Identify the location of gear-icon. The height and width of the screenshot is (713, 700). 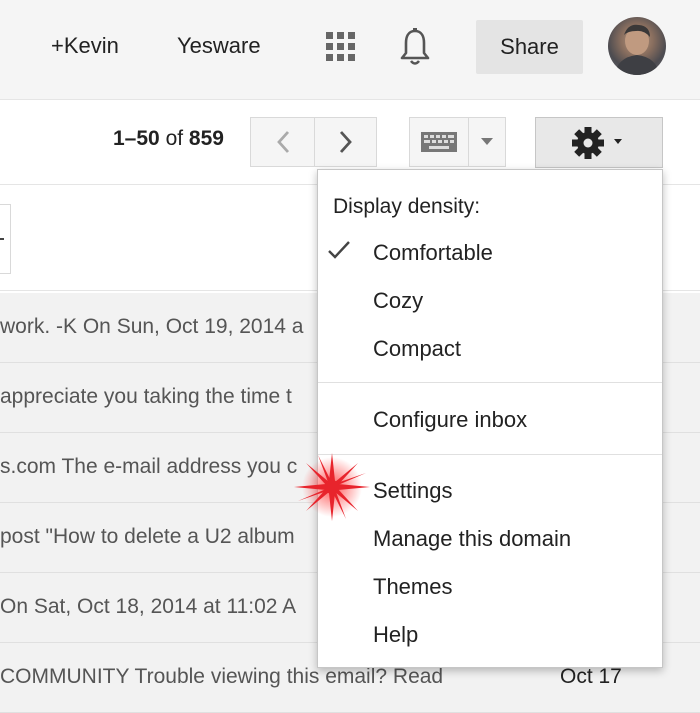
(597, 142).